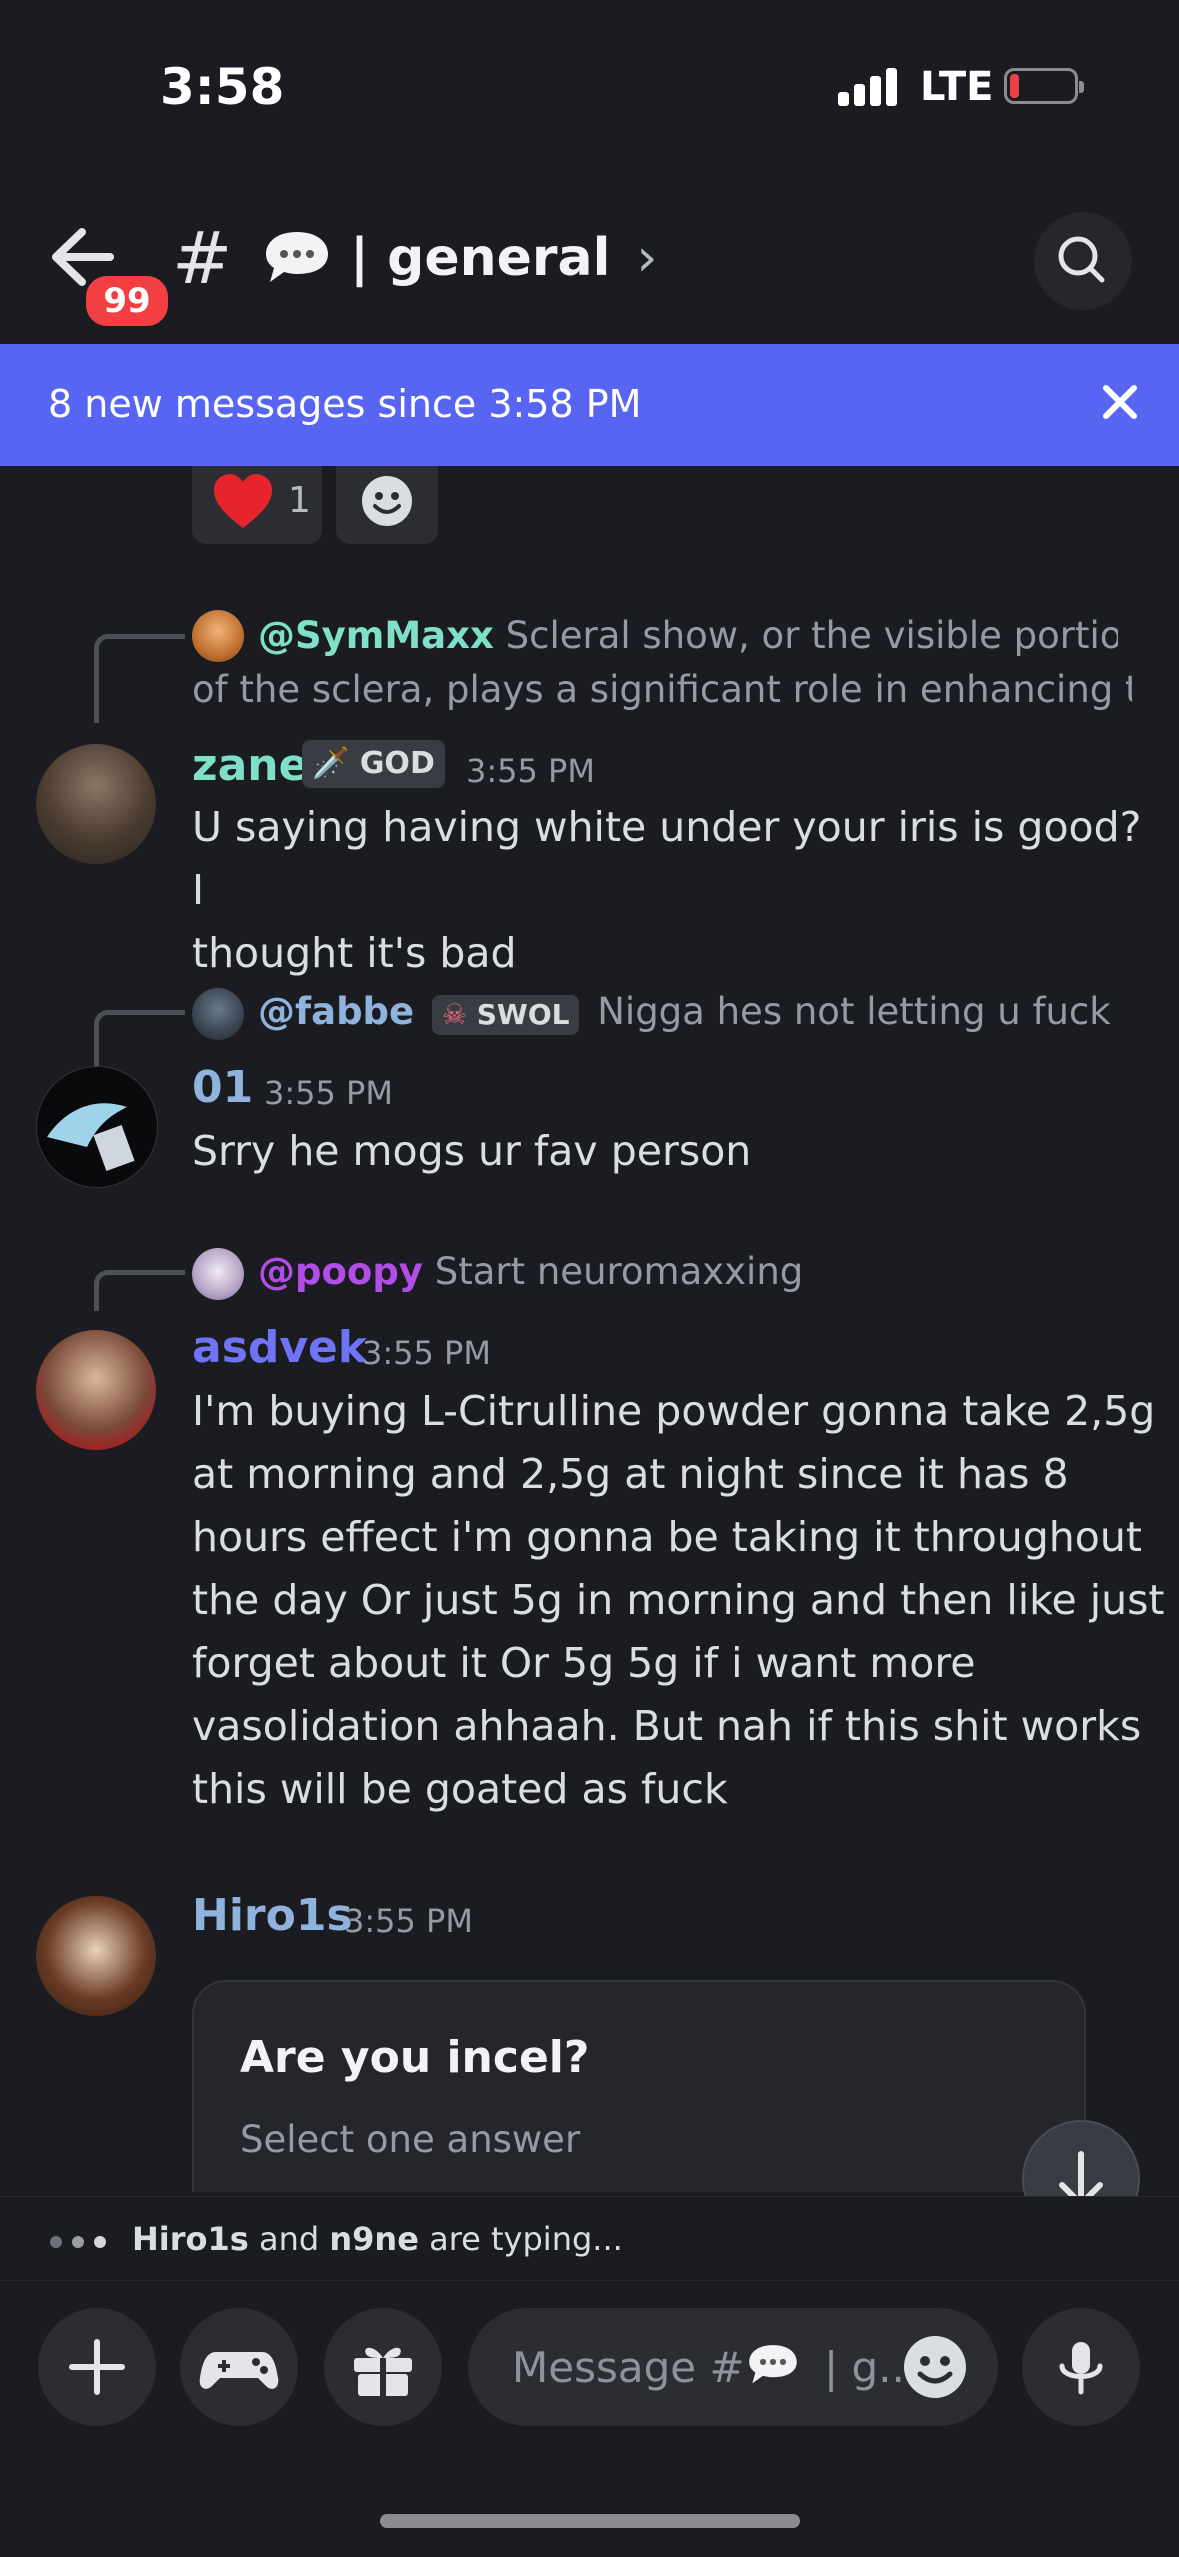  I want to click on new-messages-text: 8 new messages since 3:58 PM, so click(345, 404).